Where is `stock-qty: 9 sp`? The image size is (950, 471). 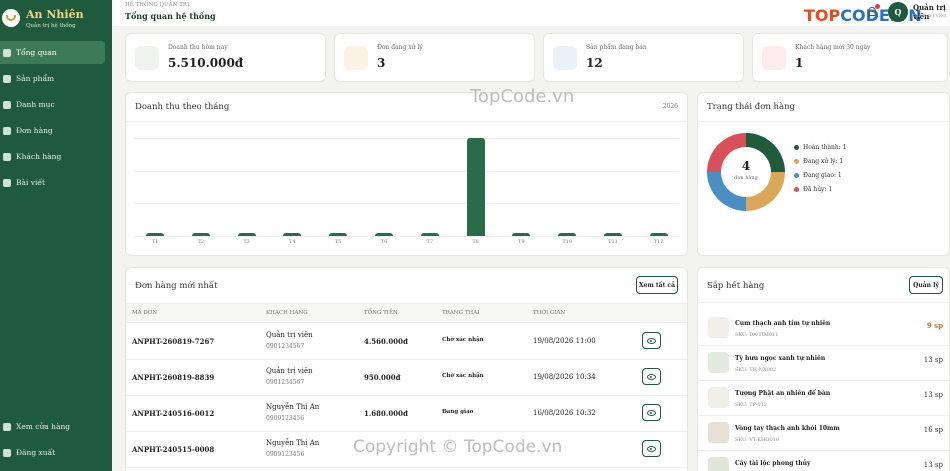
stock-qty: 9 sp is located at coordinates (934, 325).